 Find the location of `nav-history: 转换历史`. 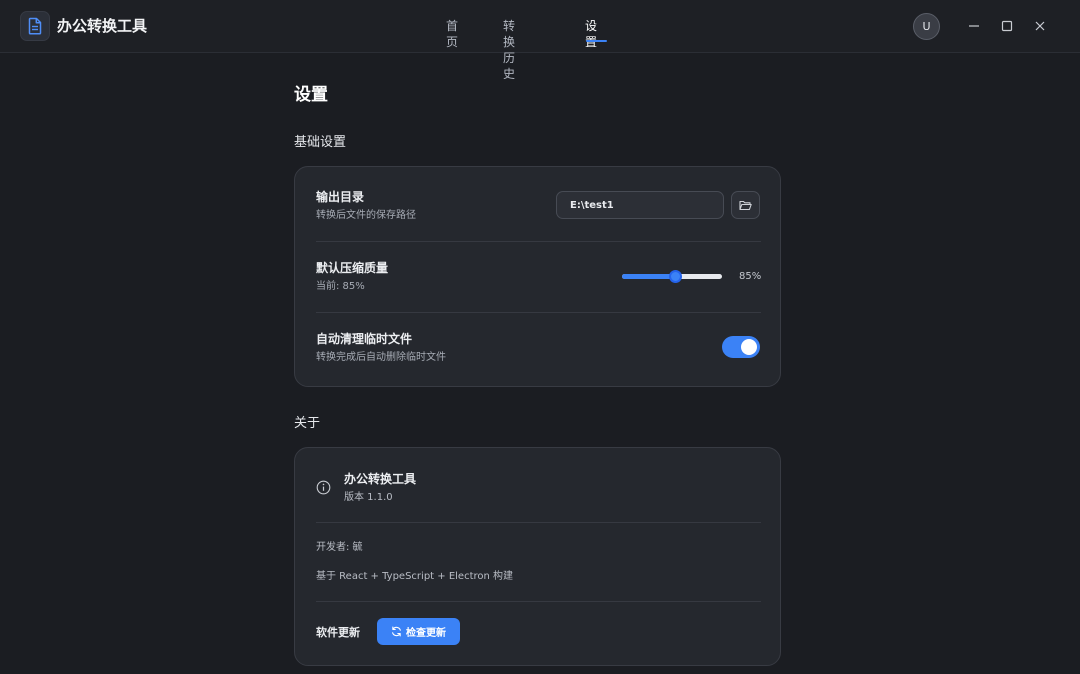

nav-history: 转换历史 is located at coordinates (509, 50).